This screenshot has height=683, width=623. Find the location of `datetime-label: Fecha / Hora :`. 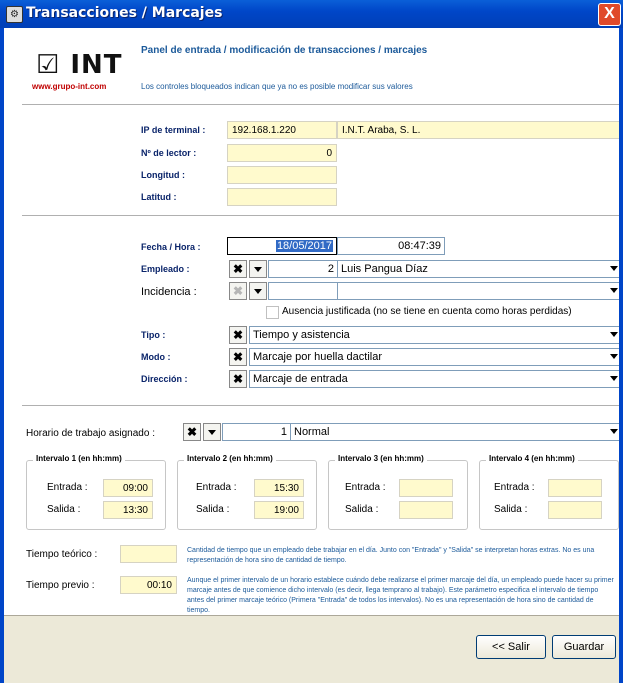

datetime-label: Fecha / Hora : is located at coordinates (171, 247).